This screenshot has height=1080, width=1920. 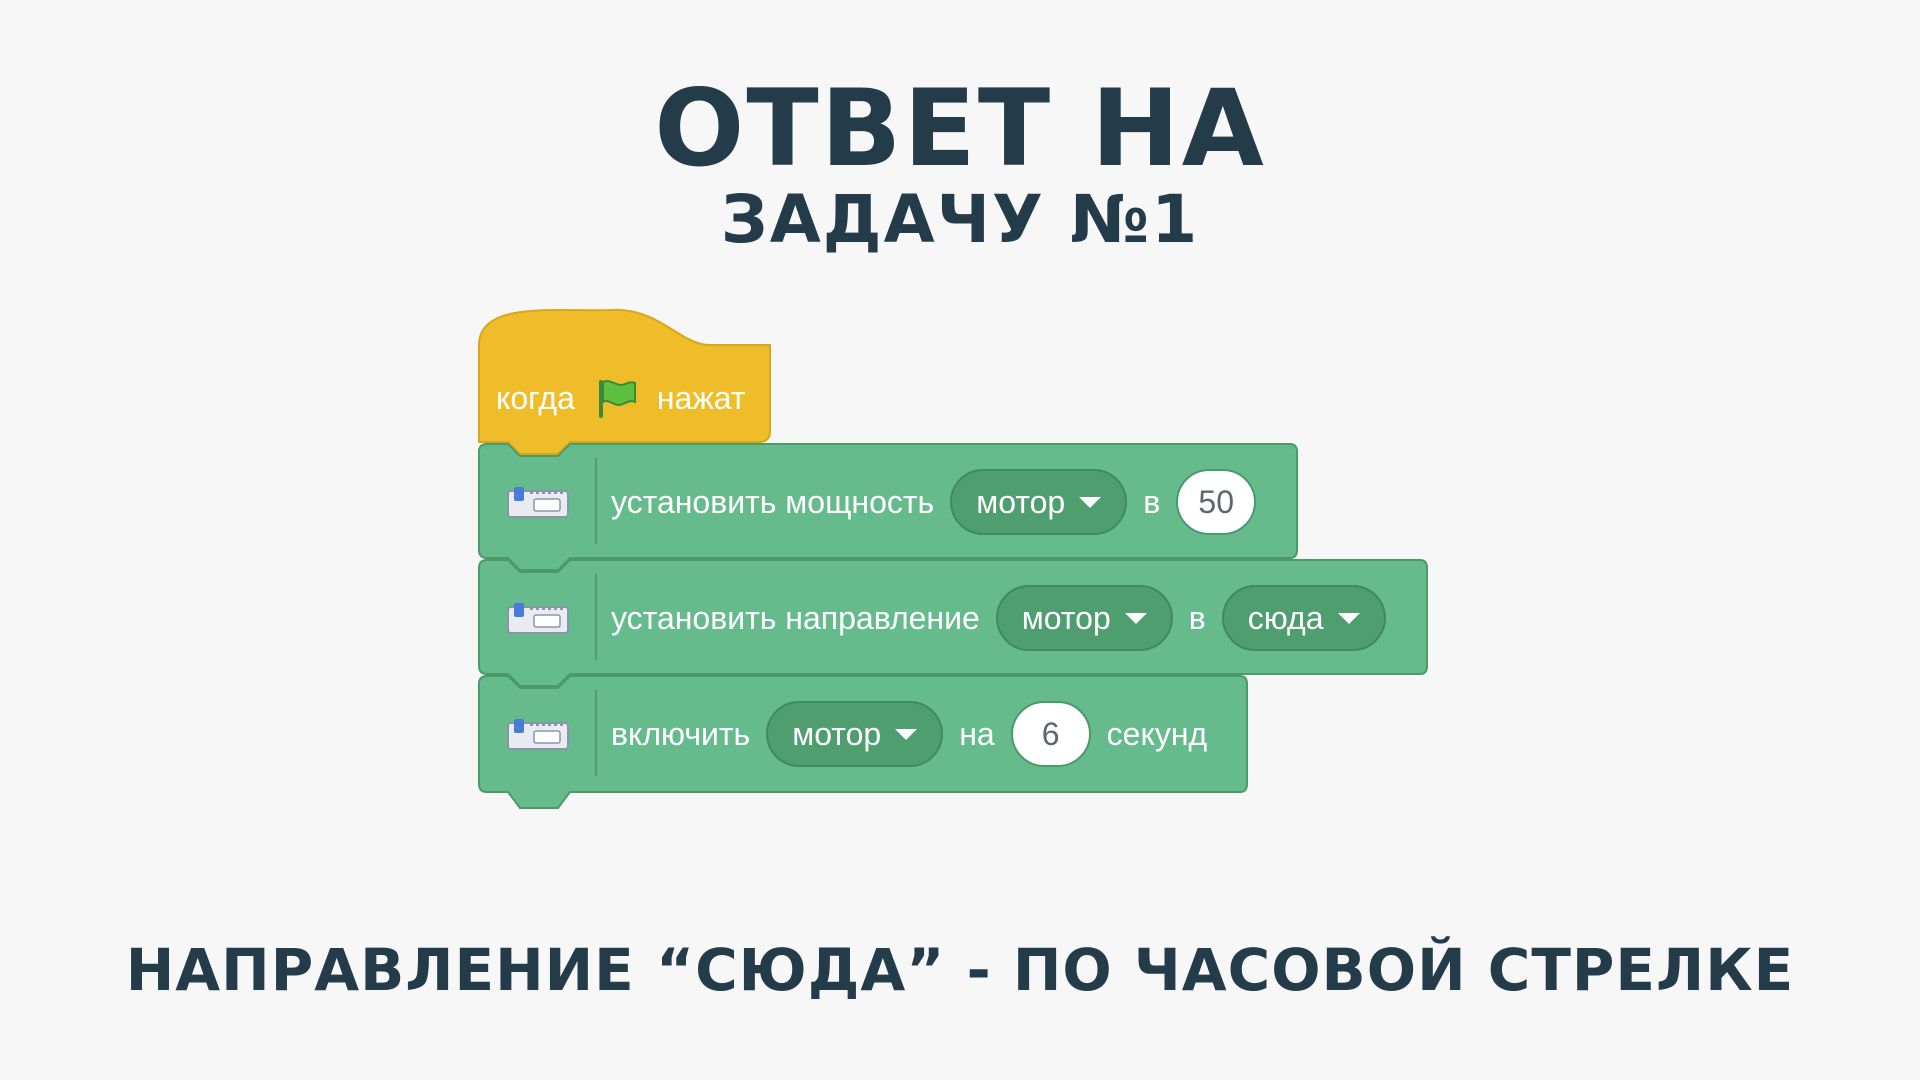 I want to click on set-direction-label: установить направление, so click(x=795, y=617).